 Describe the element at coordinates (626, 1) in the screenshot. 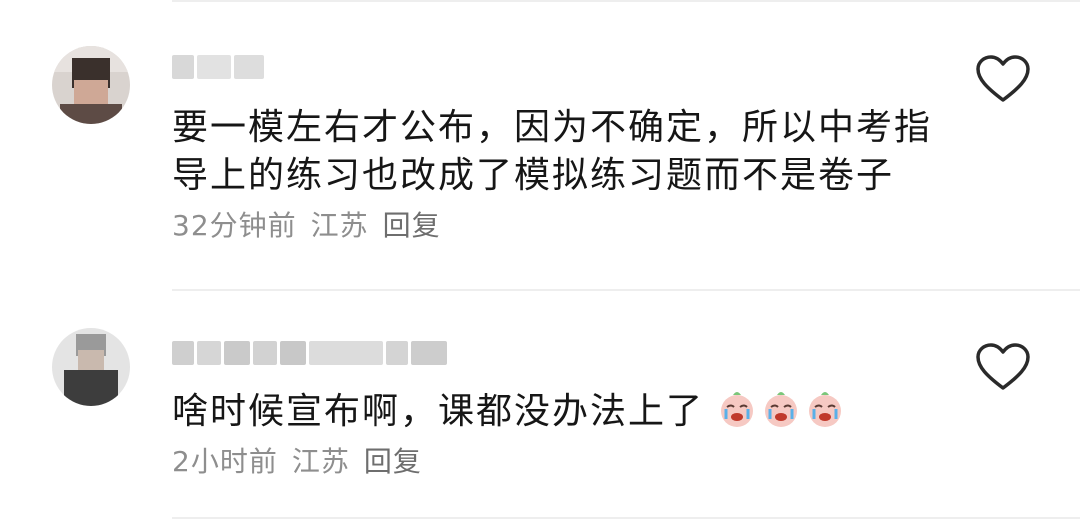

I see `top-divider` at that location.